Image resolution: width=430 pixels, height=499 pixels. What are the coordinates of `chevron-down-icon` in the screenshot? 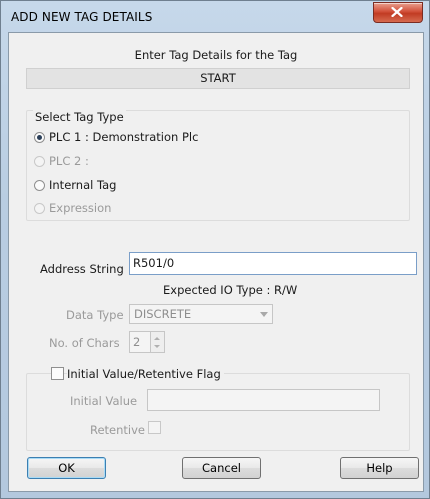 It's located at (264, 314).